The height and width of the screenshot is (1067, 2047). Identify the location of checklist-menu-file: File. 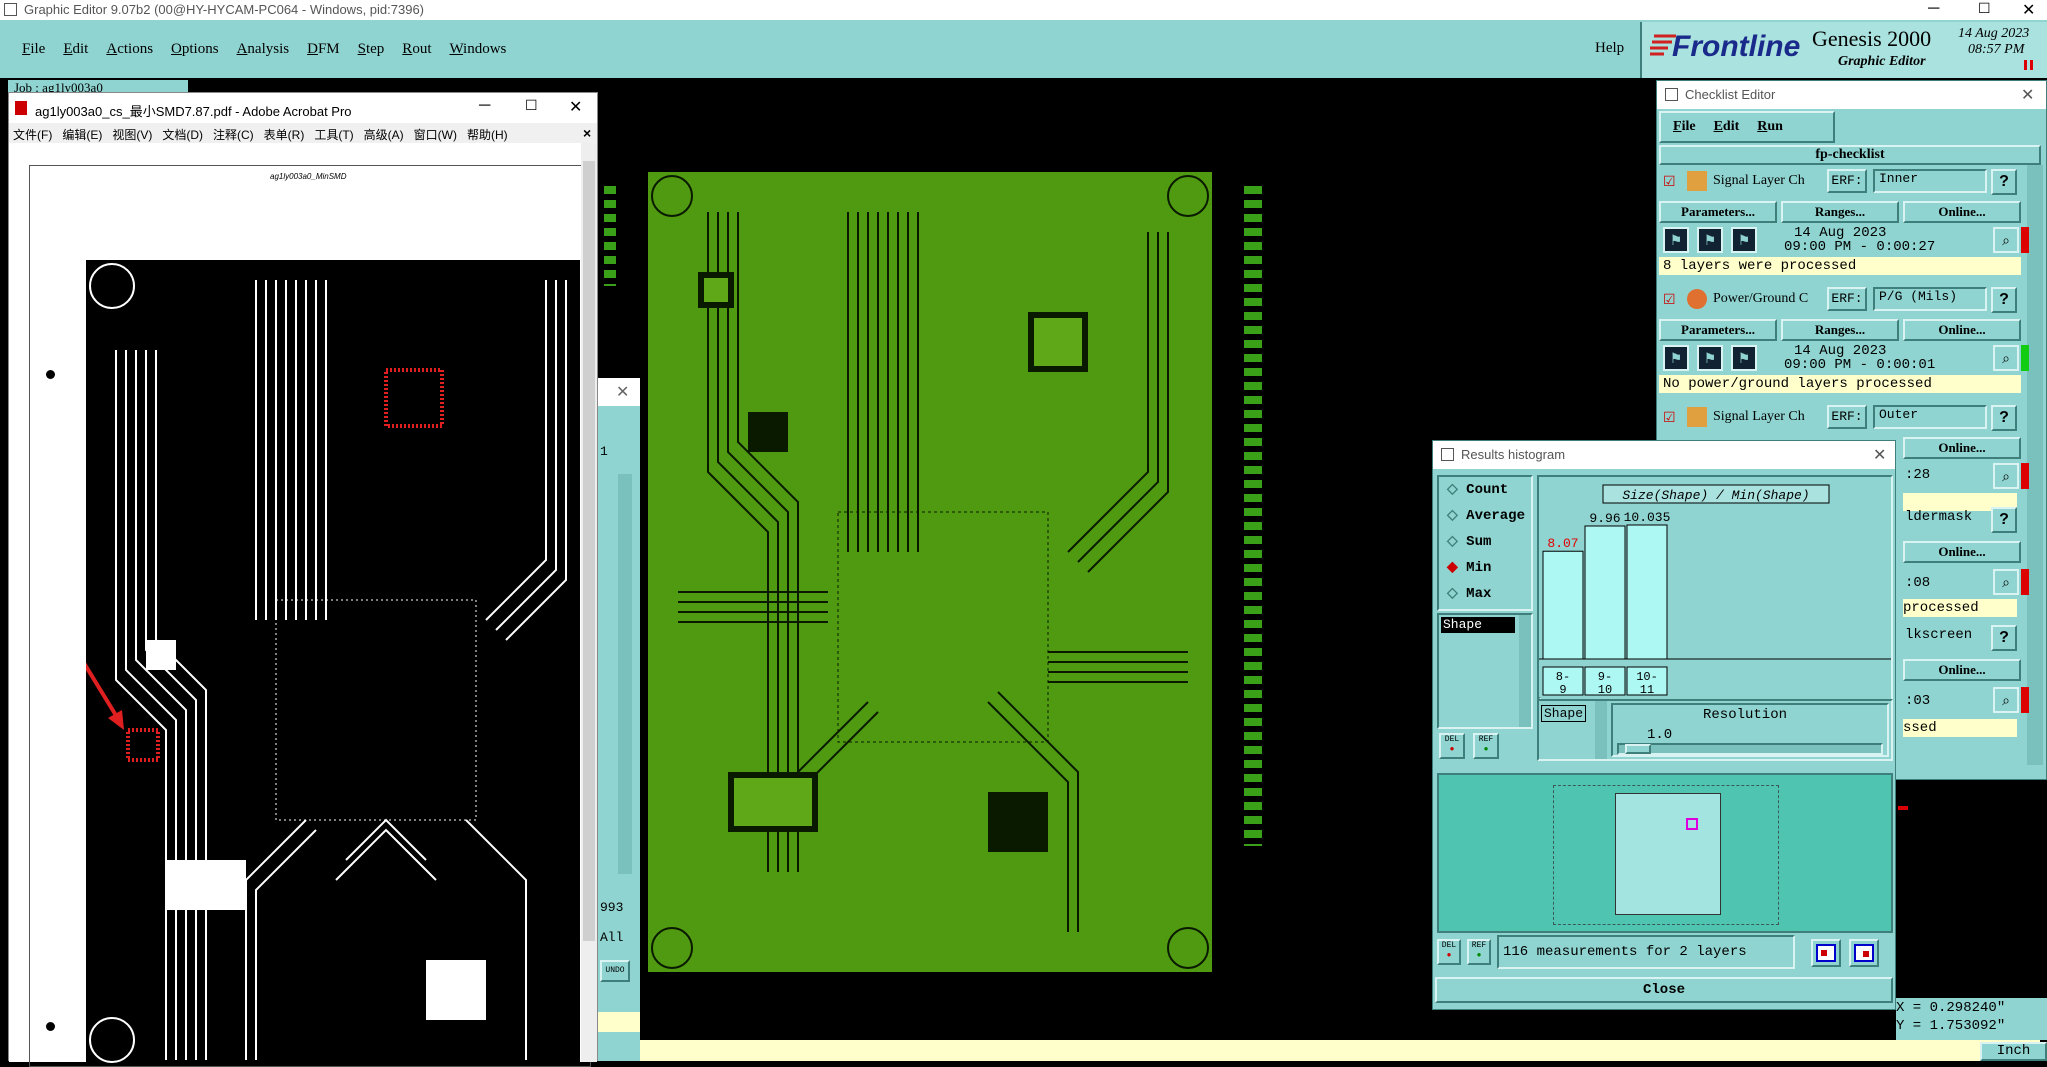
(1684, 127).